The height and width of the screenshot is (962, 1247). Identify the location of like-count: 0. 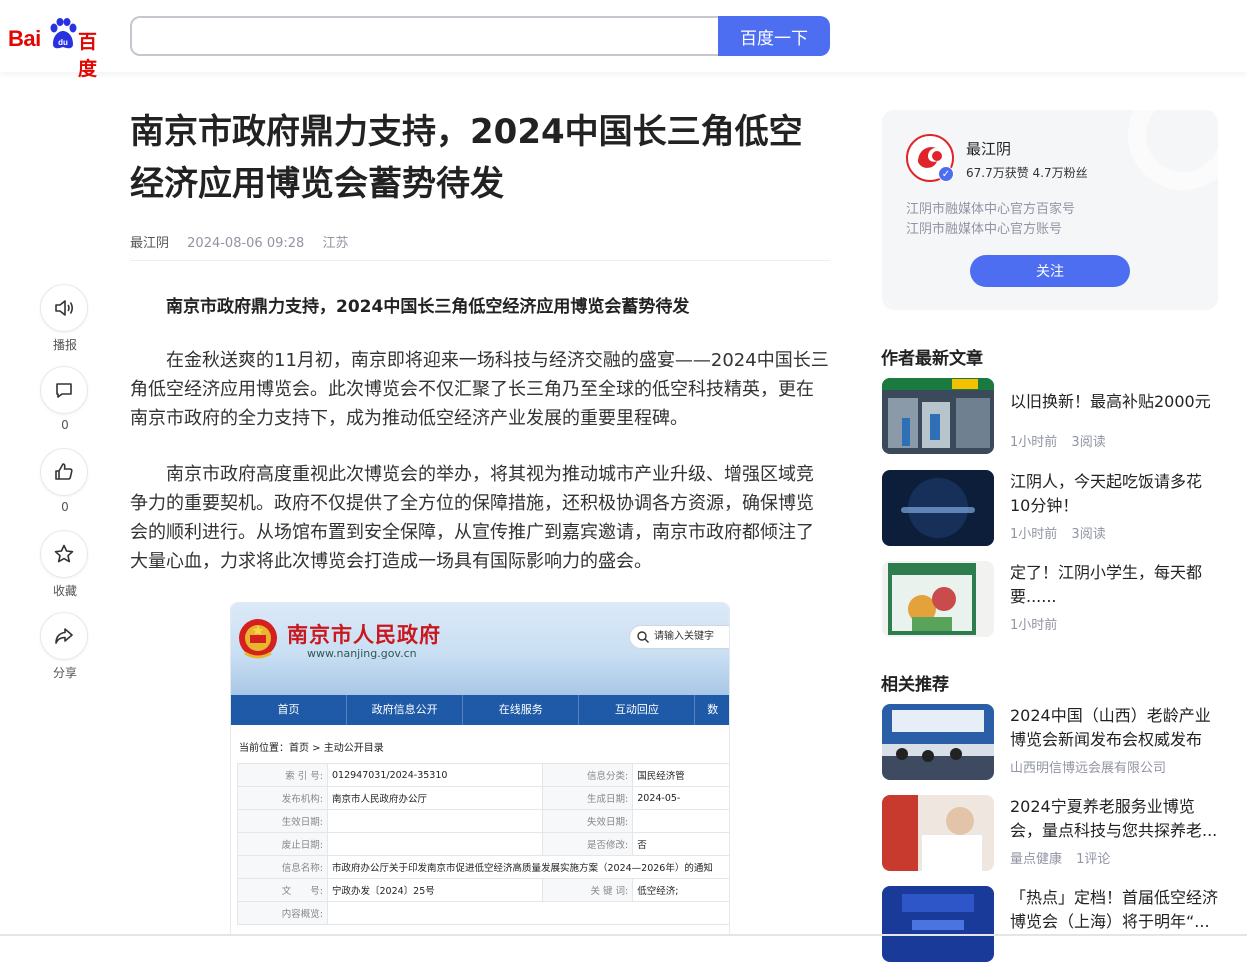
(65, 507).